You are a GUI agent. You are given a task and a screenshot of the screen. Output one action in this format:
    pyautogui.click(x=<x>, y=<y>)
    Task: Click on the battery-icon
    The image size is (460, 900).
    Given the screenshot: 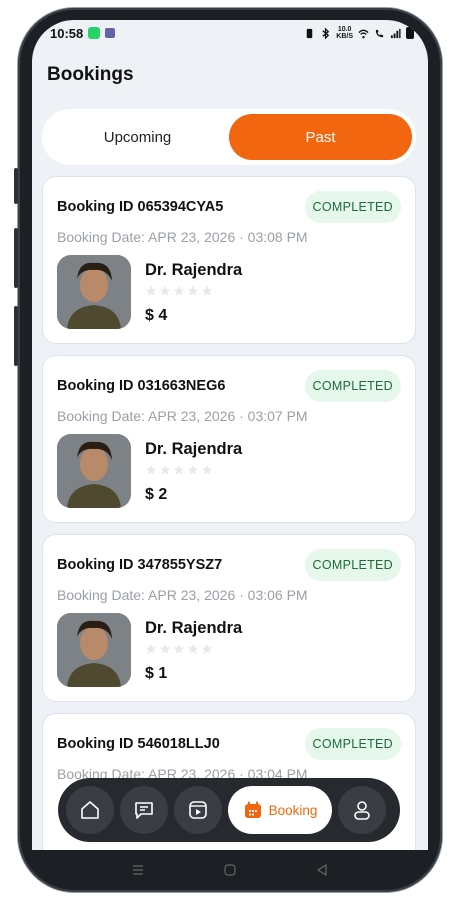 What is the action you would take?
    pyautogui.click(x=410, y=33)
    